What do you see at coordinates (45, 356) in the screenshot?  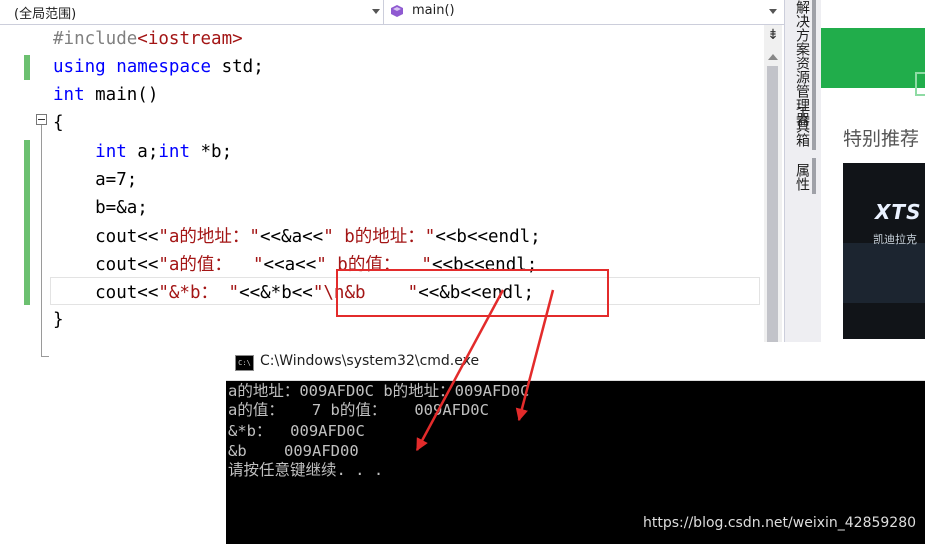 I see `fold-guide-end` at bounding box center [45, 356].